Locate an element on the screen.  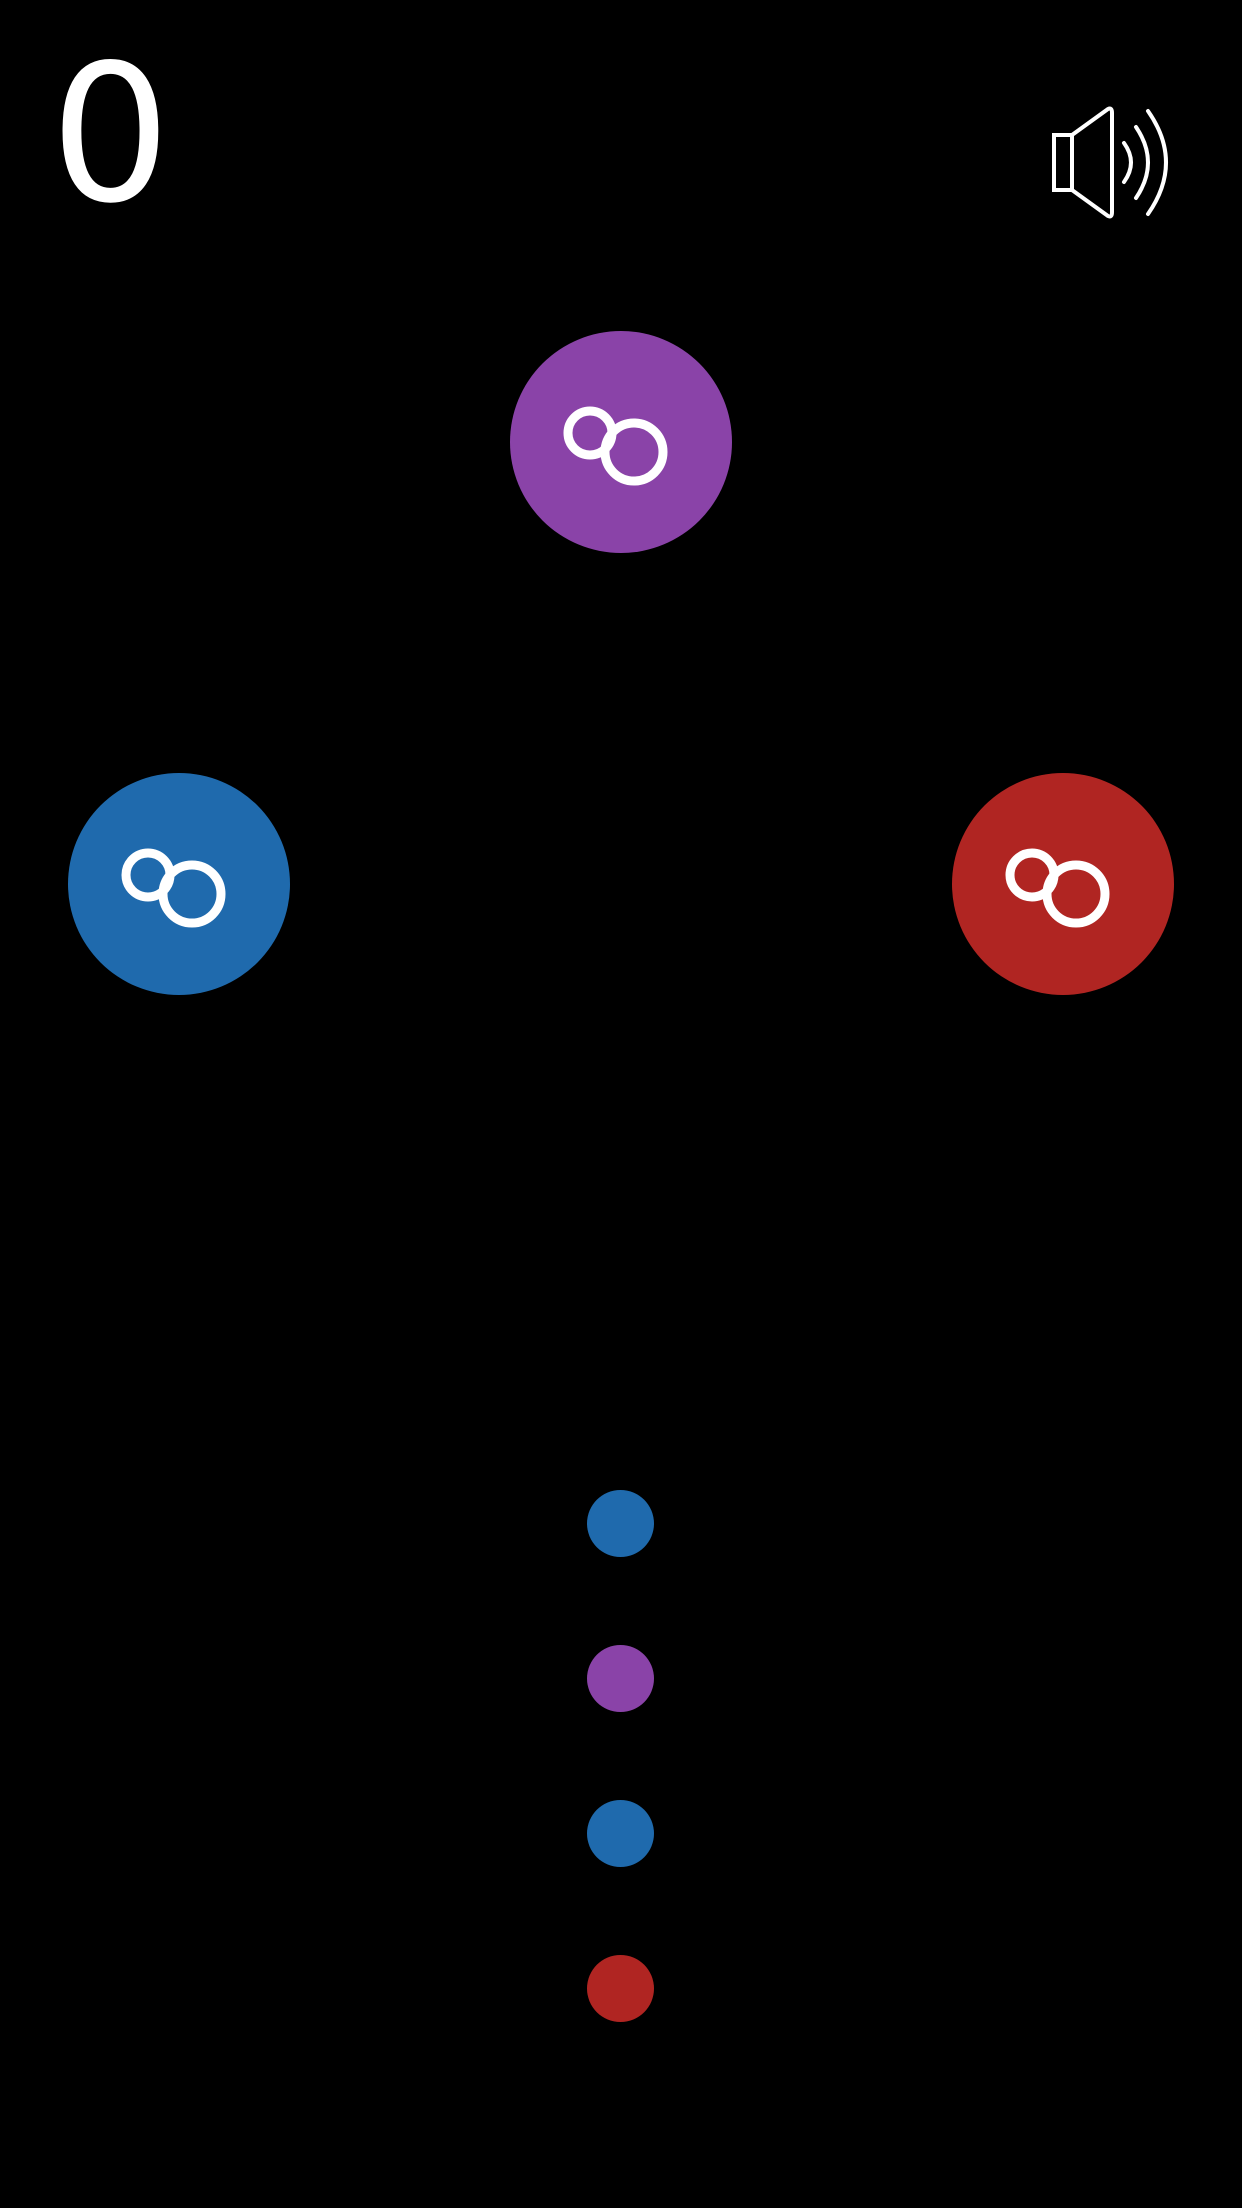
sound-toggle-button is located at coordinates (1117, 162).